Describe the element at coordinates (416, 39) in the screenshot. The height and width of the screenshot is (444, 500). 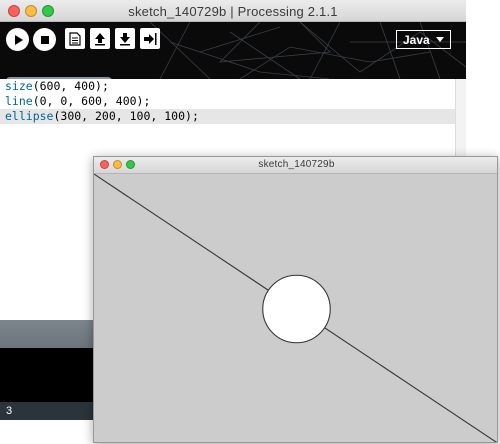
I see `mode-selector-label: Java` at that location.